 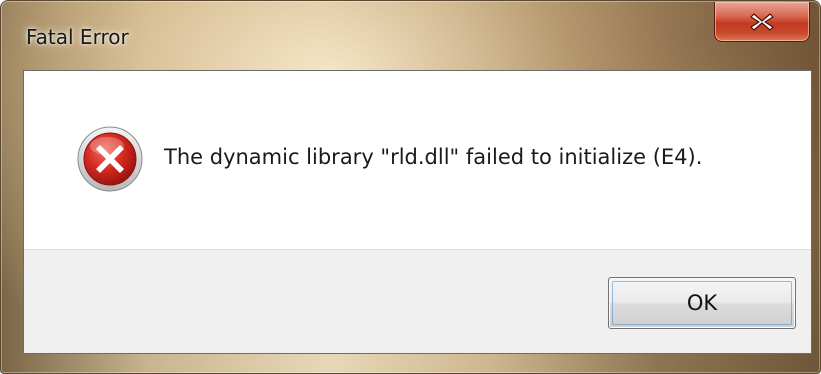 I want to click on ok-button: OK, so click(x=702, y=303).